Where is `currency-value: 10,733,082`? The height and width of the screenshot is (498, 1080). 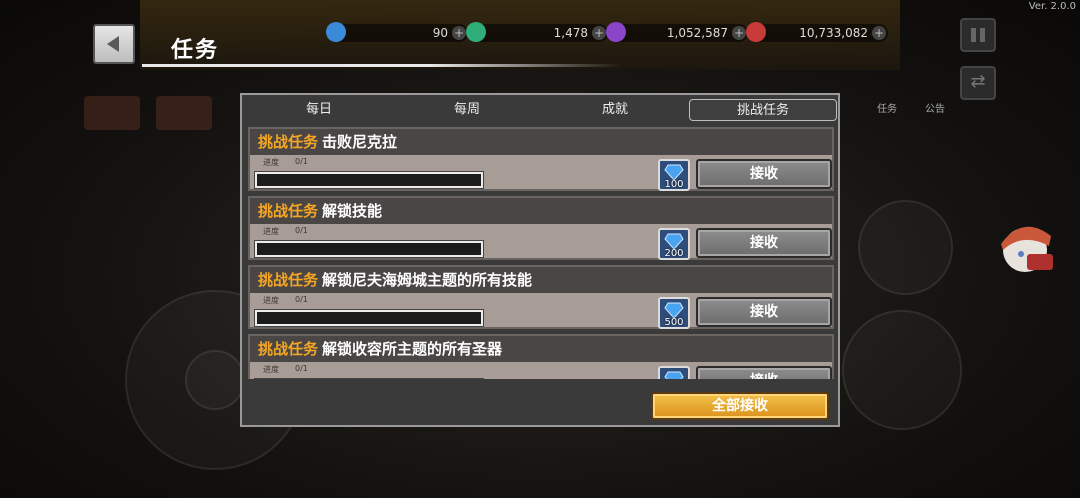
currency-value: 10,733,082 is located at coordinates (833, 33).